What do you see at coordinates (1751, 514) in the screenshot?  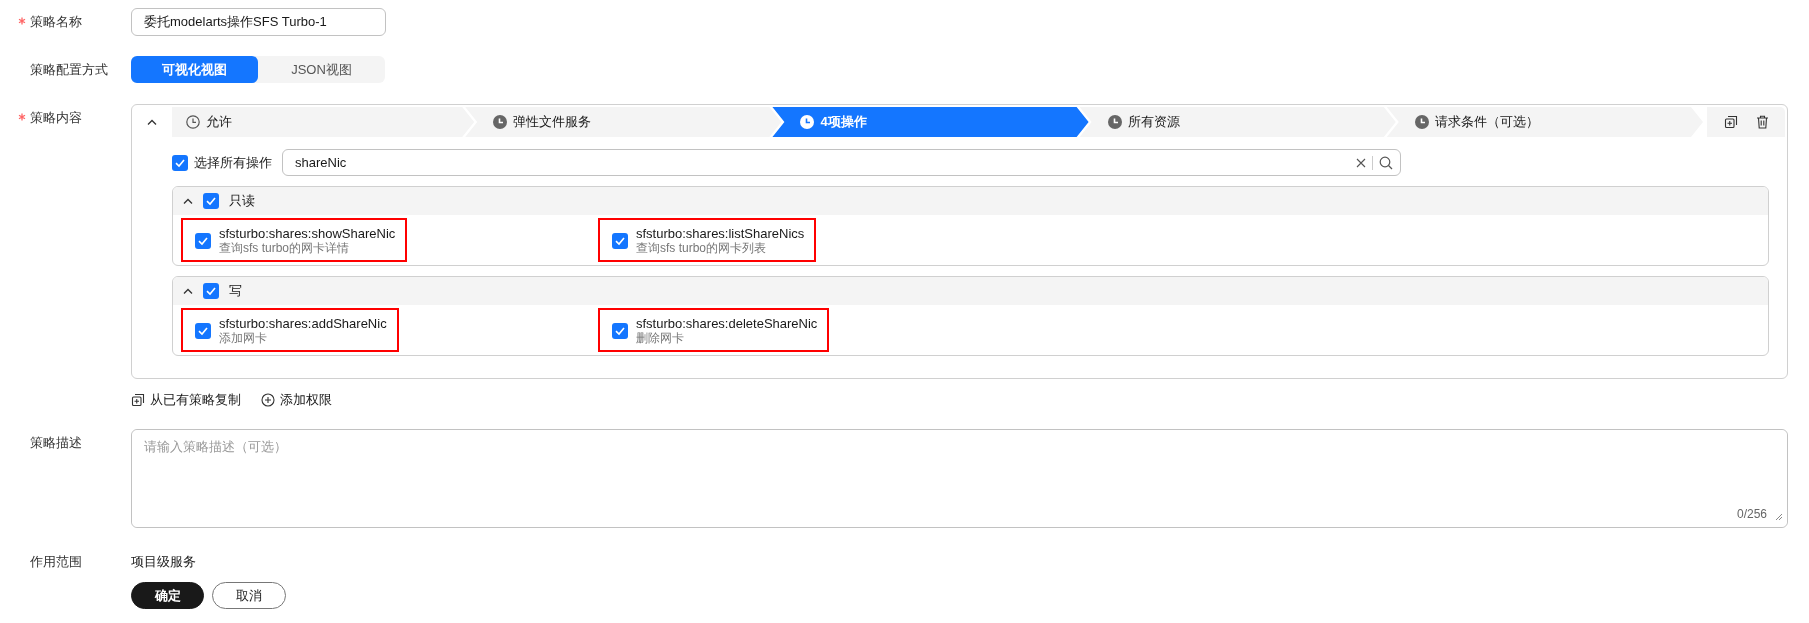 I see `character-counter: 0/256` at bounding box center [1751, 514].